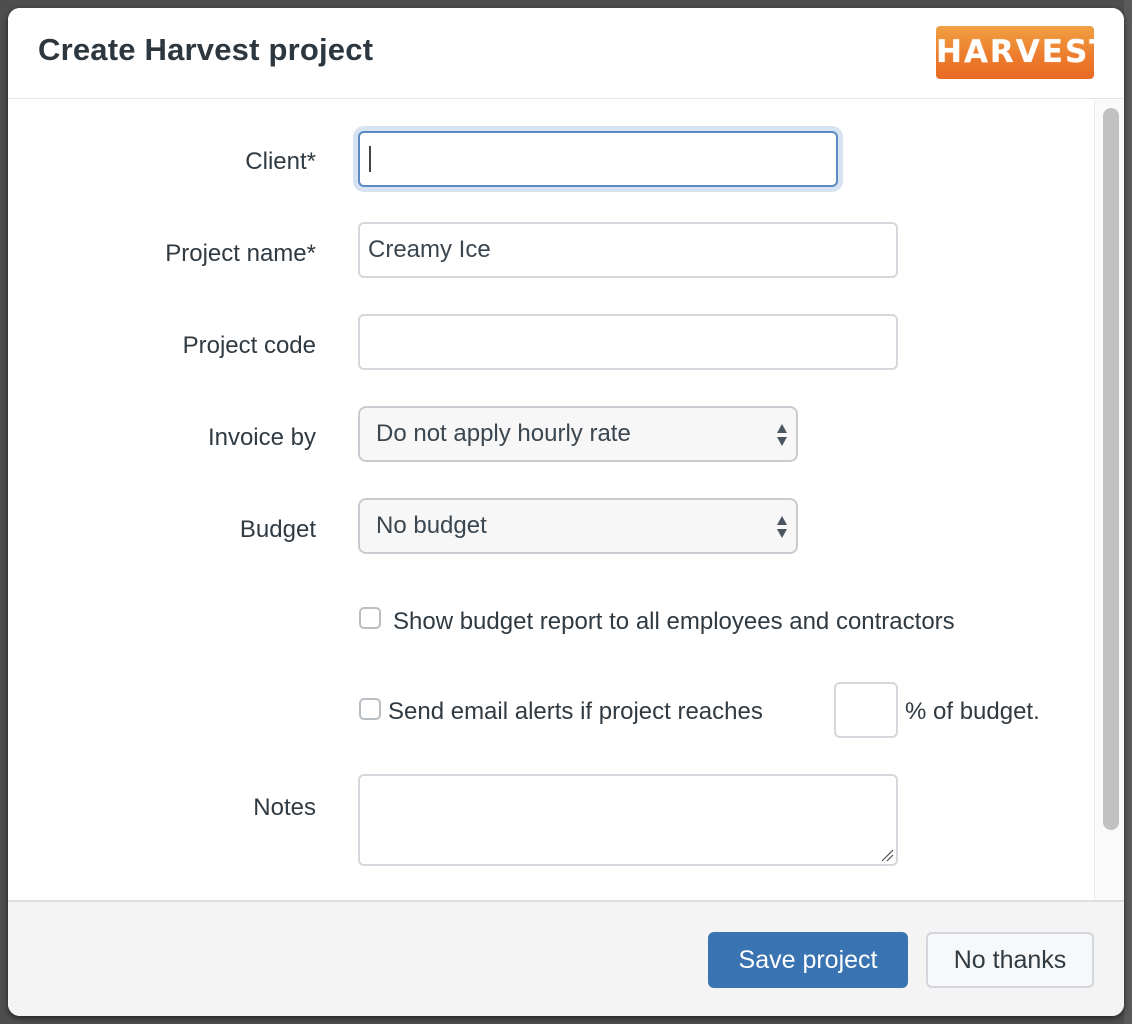  I want to click on email-alerts-checkbox, so click(370, 709).